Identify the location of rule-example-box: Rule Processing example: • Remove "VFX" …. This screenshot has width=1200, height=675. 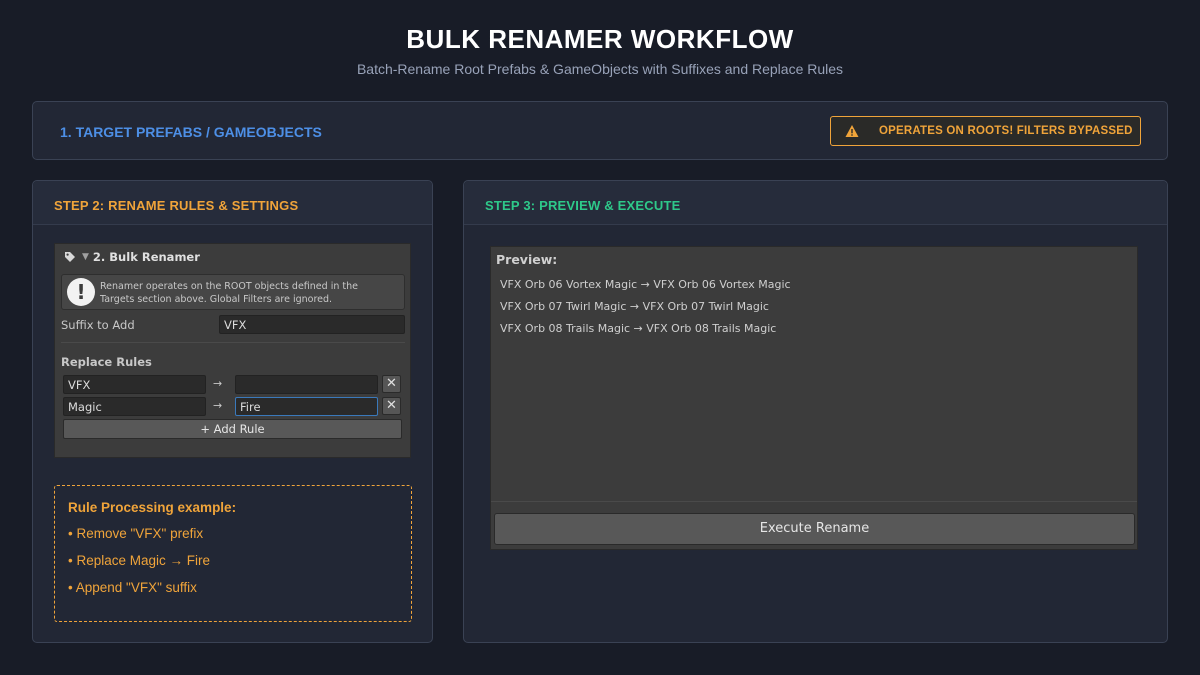
(233, 553).